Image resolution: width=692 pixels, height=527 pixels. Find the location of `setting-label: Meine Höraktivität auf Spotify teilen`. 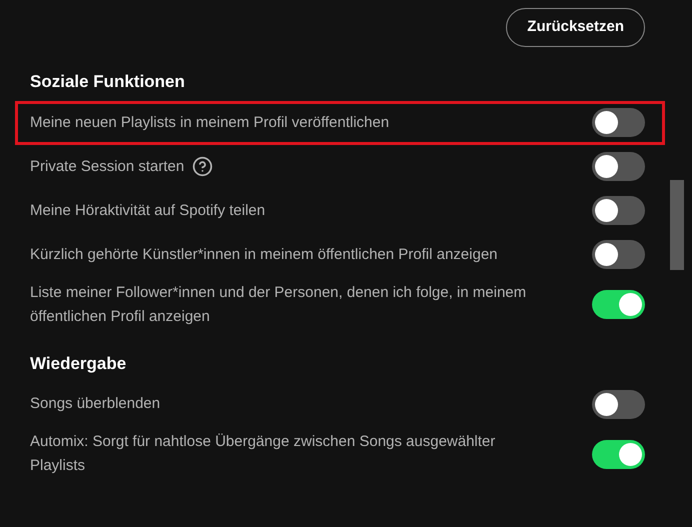

setting-label: Meine Höraktivität auf Spotify teilen is located at coordinates (148, 210).